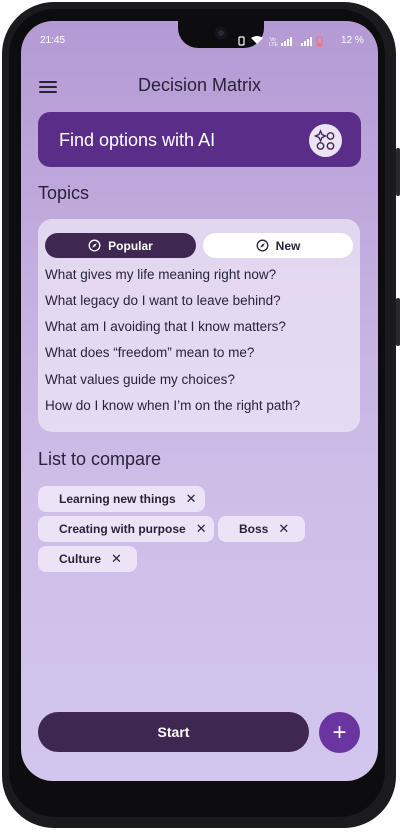  I want to click on topic-item: What legacy do I want to leave behind?, so click(163, 300).